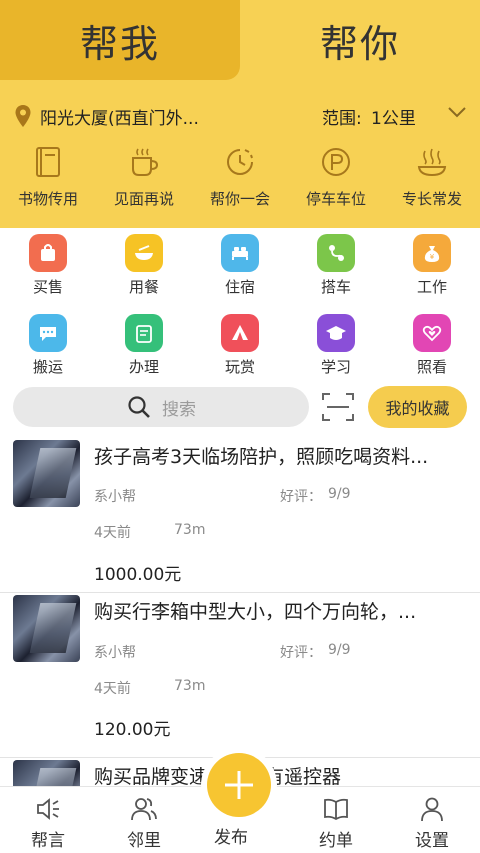  What do you see at coordinates (336, 333) in the screenshot?
I see `graduation-cap-icon` at bounding box center [336, 333].